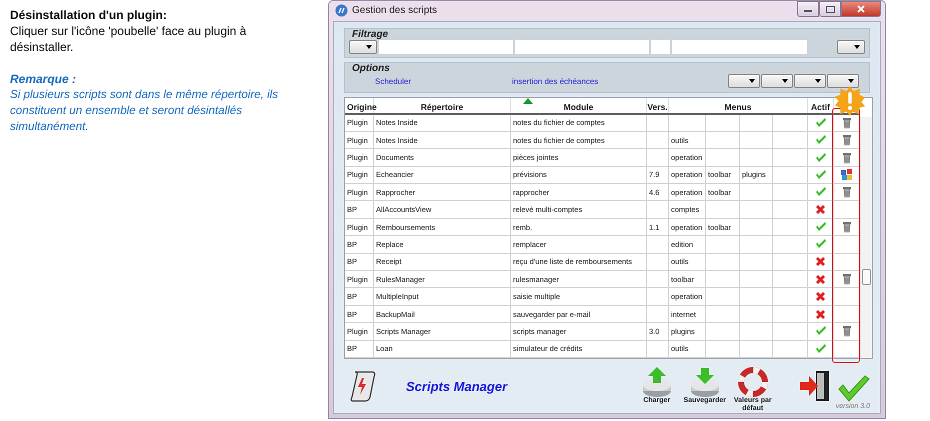  I want to click on maximize-button, so click(830, 9).